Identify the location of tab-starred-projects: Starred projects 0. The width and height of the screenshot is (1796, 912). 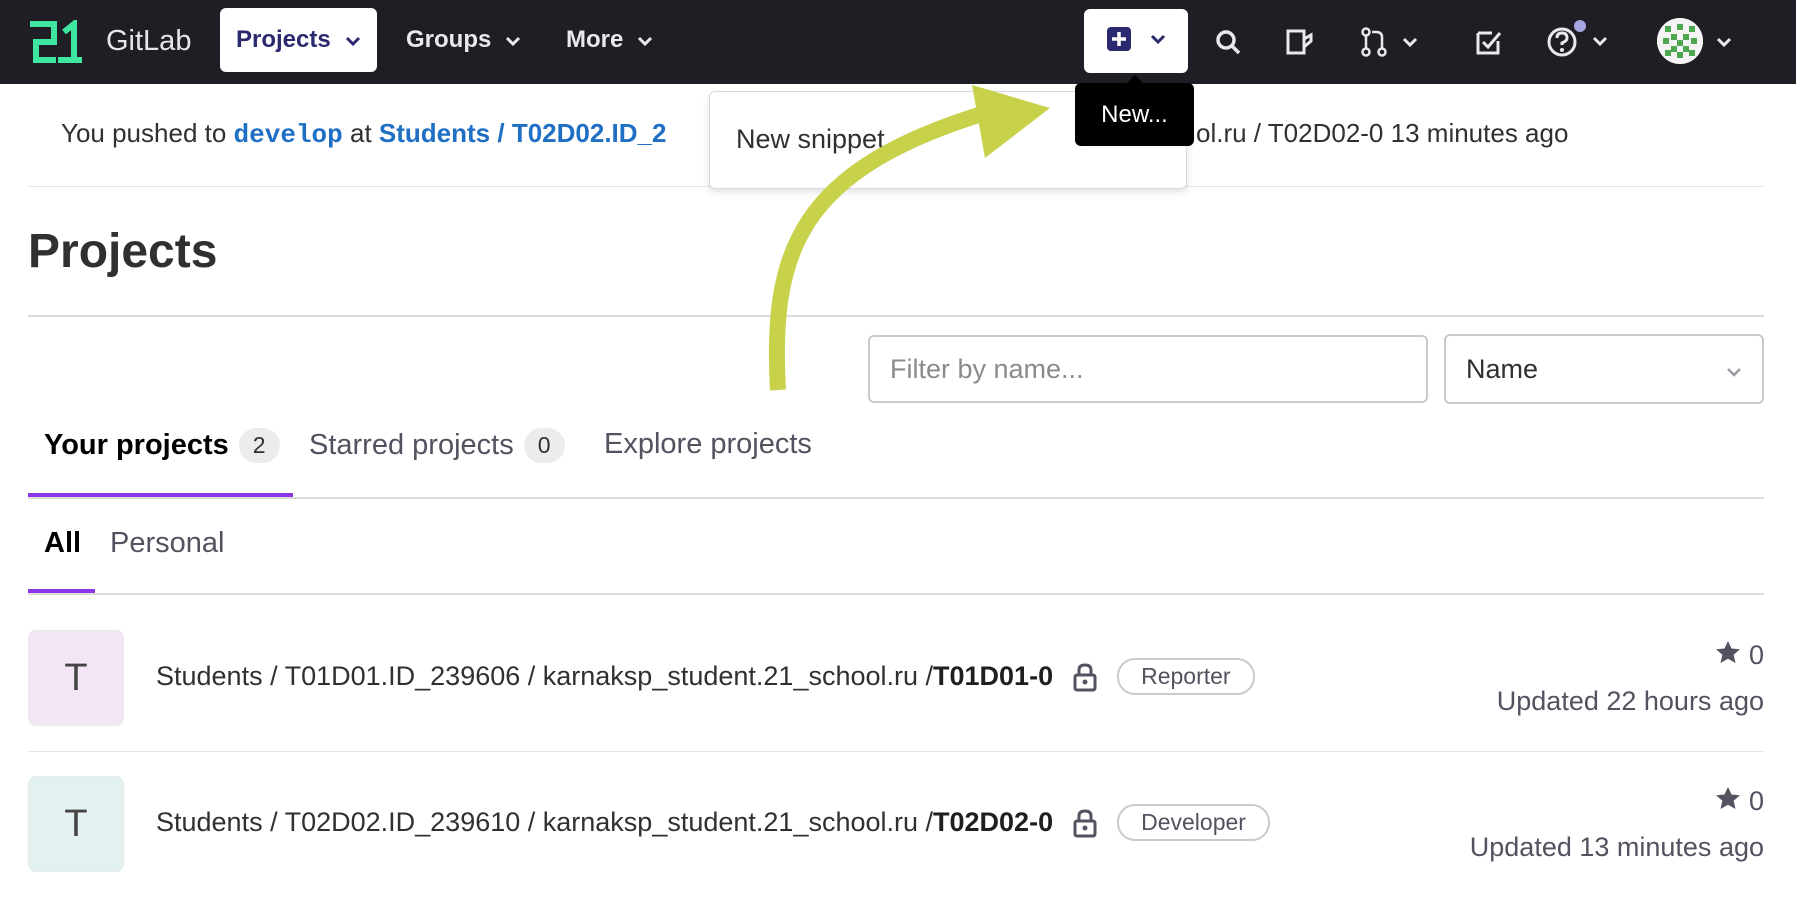
(437, 445).